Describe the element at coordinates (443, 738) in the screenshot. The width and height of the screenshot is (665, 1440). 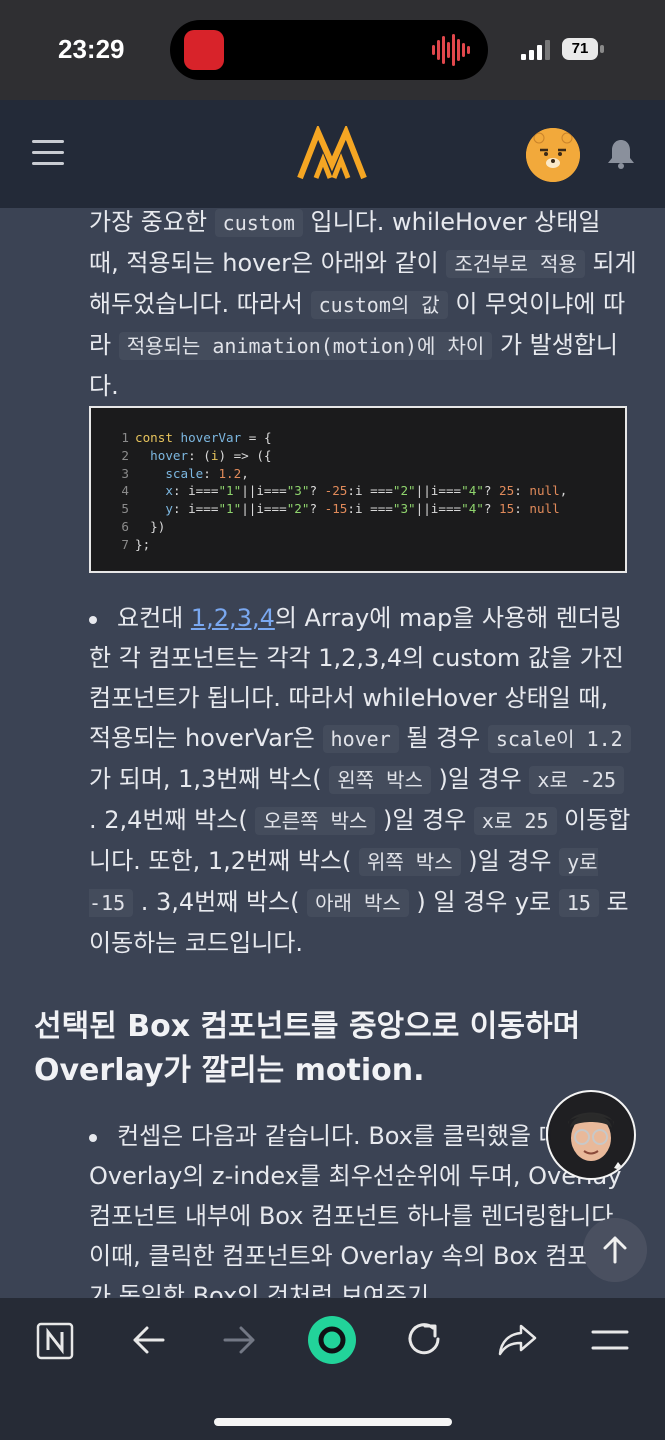
I see `text: 될 경우` at that location.